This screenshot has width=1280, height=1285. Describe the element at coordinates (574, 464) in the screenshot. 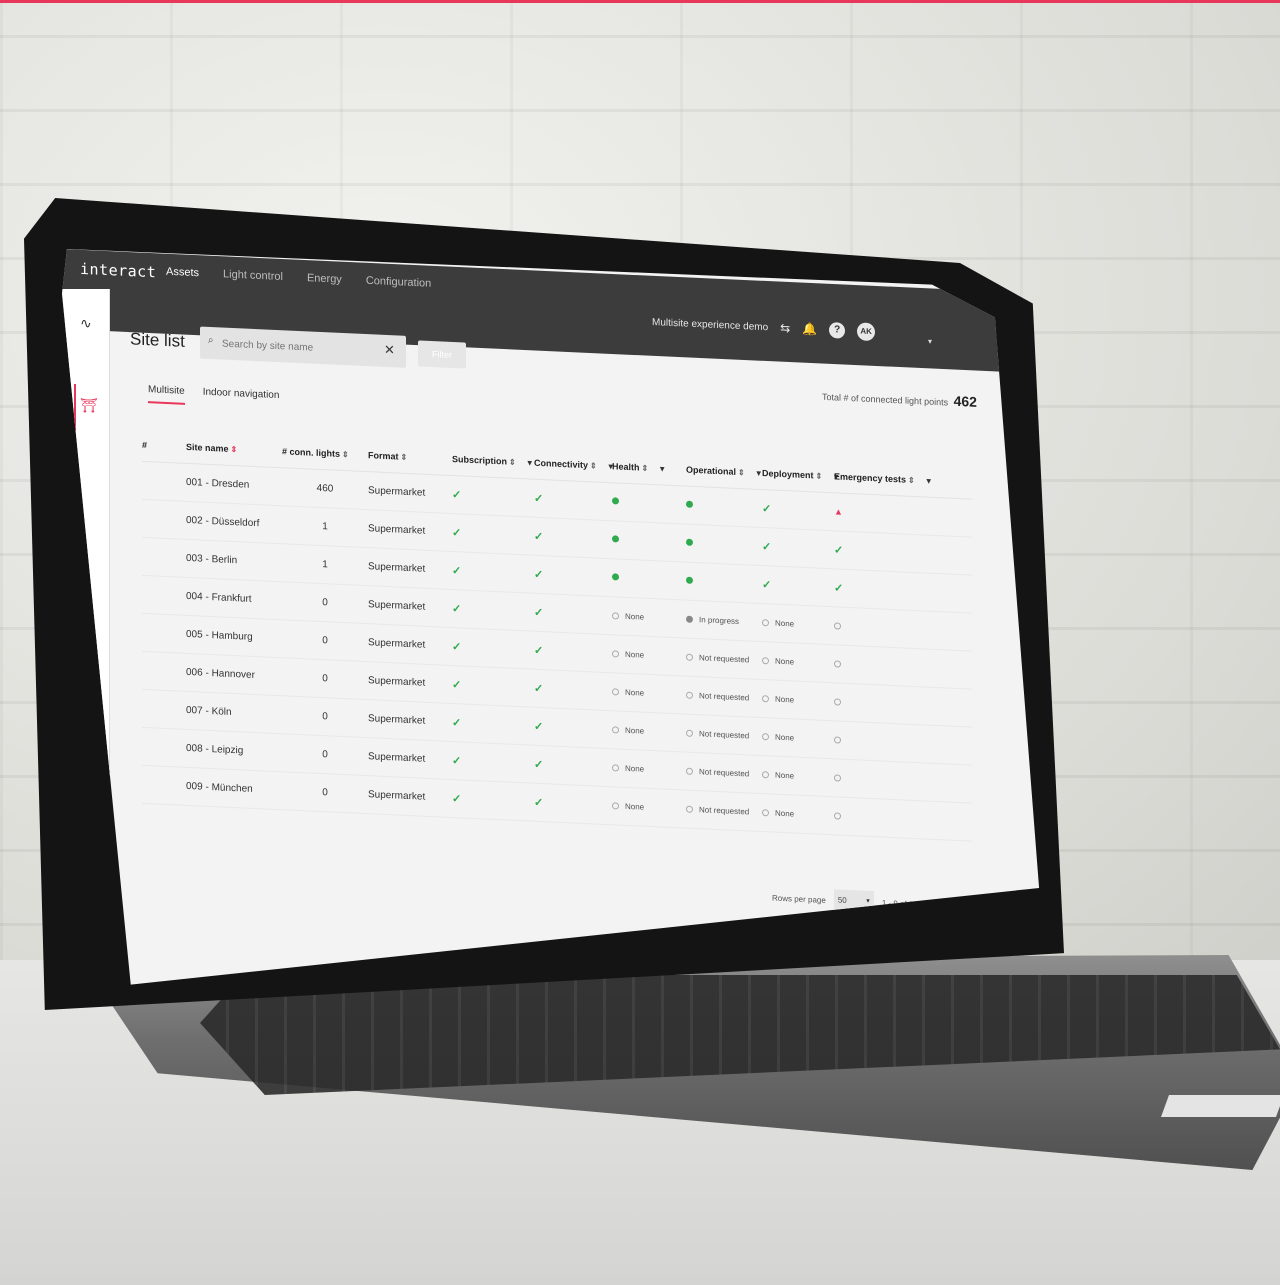

I see `col-connectivity: Connectivity ⇕ ▼` at that location.